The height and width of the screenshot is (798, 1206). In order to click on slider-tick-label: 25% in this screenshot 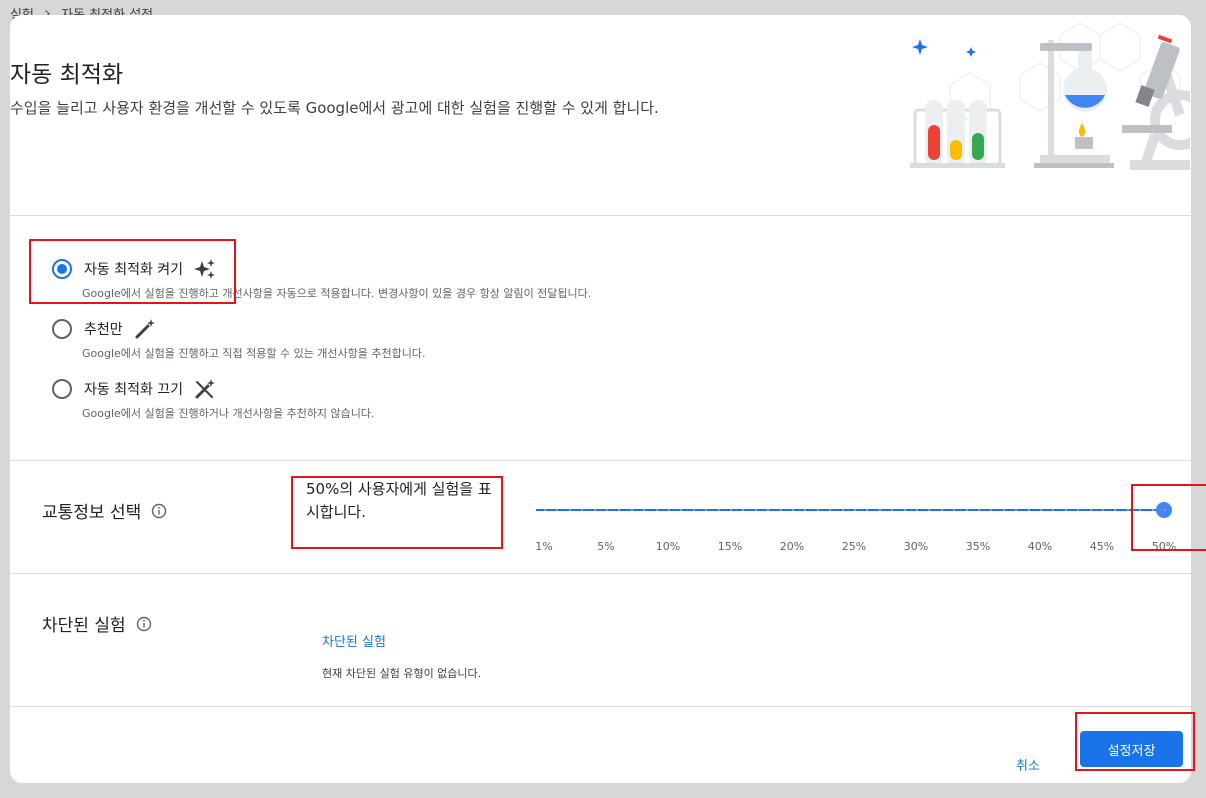, I will do `click(854, 546)`.